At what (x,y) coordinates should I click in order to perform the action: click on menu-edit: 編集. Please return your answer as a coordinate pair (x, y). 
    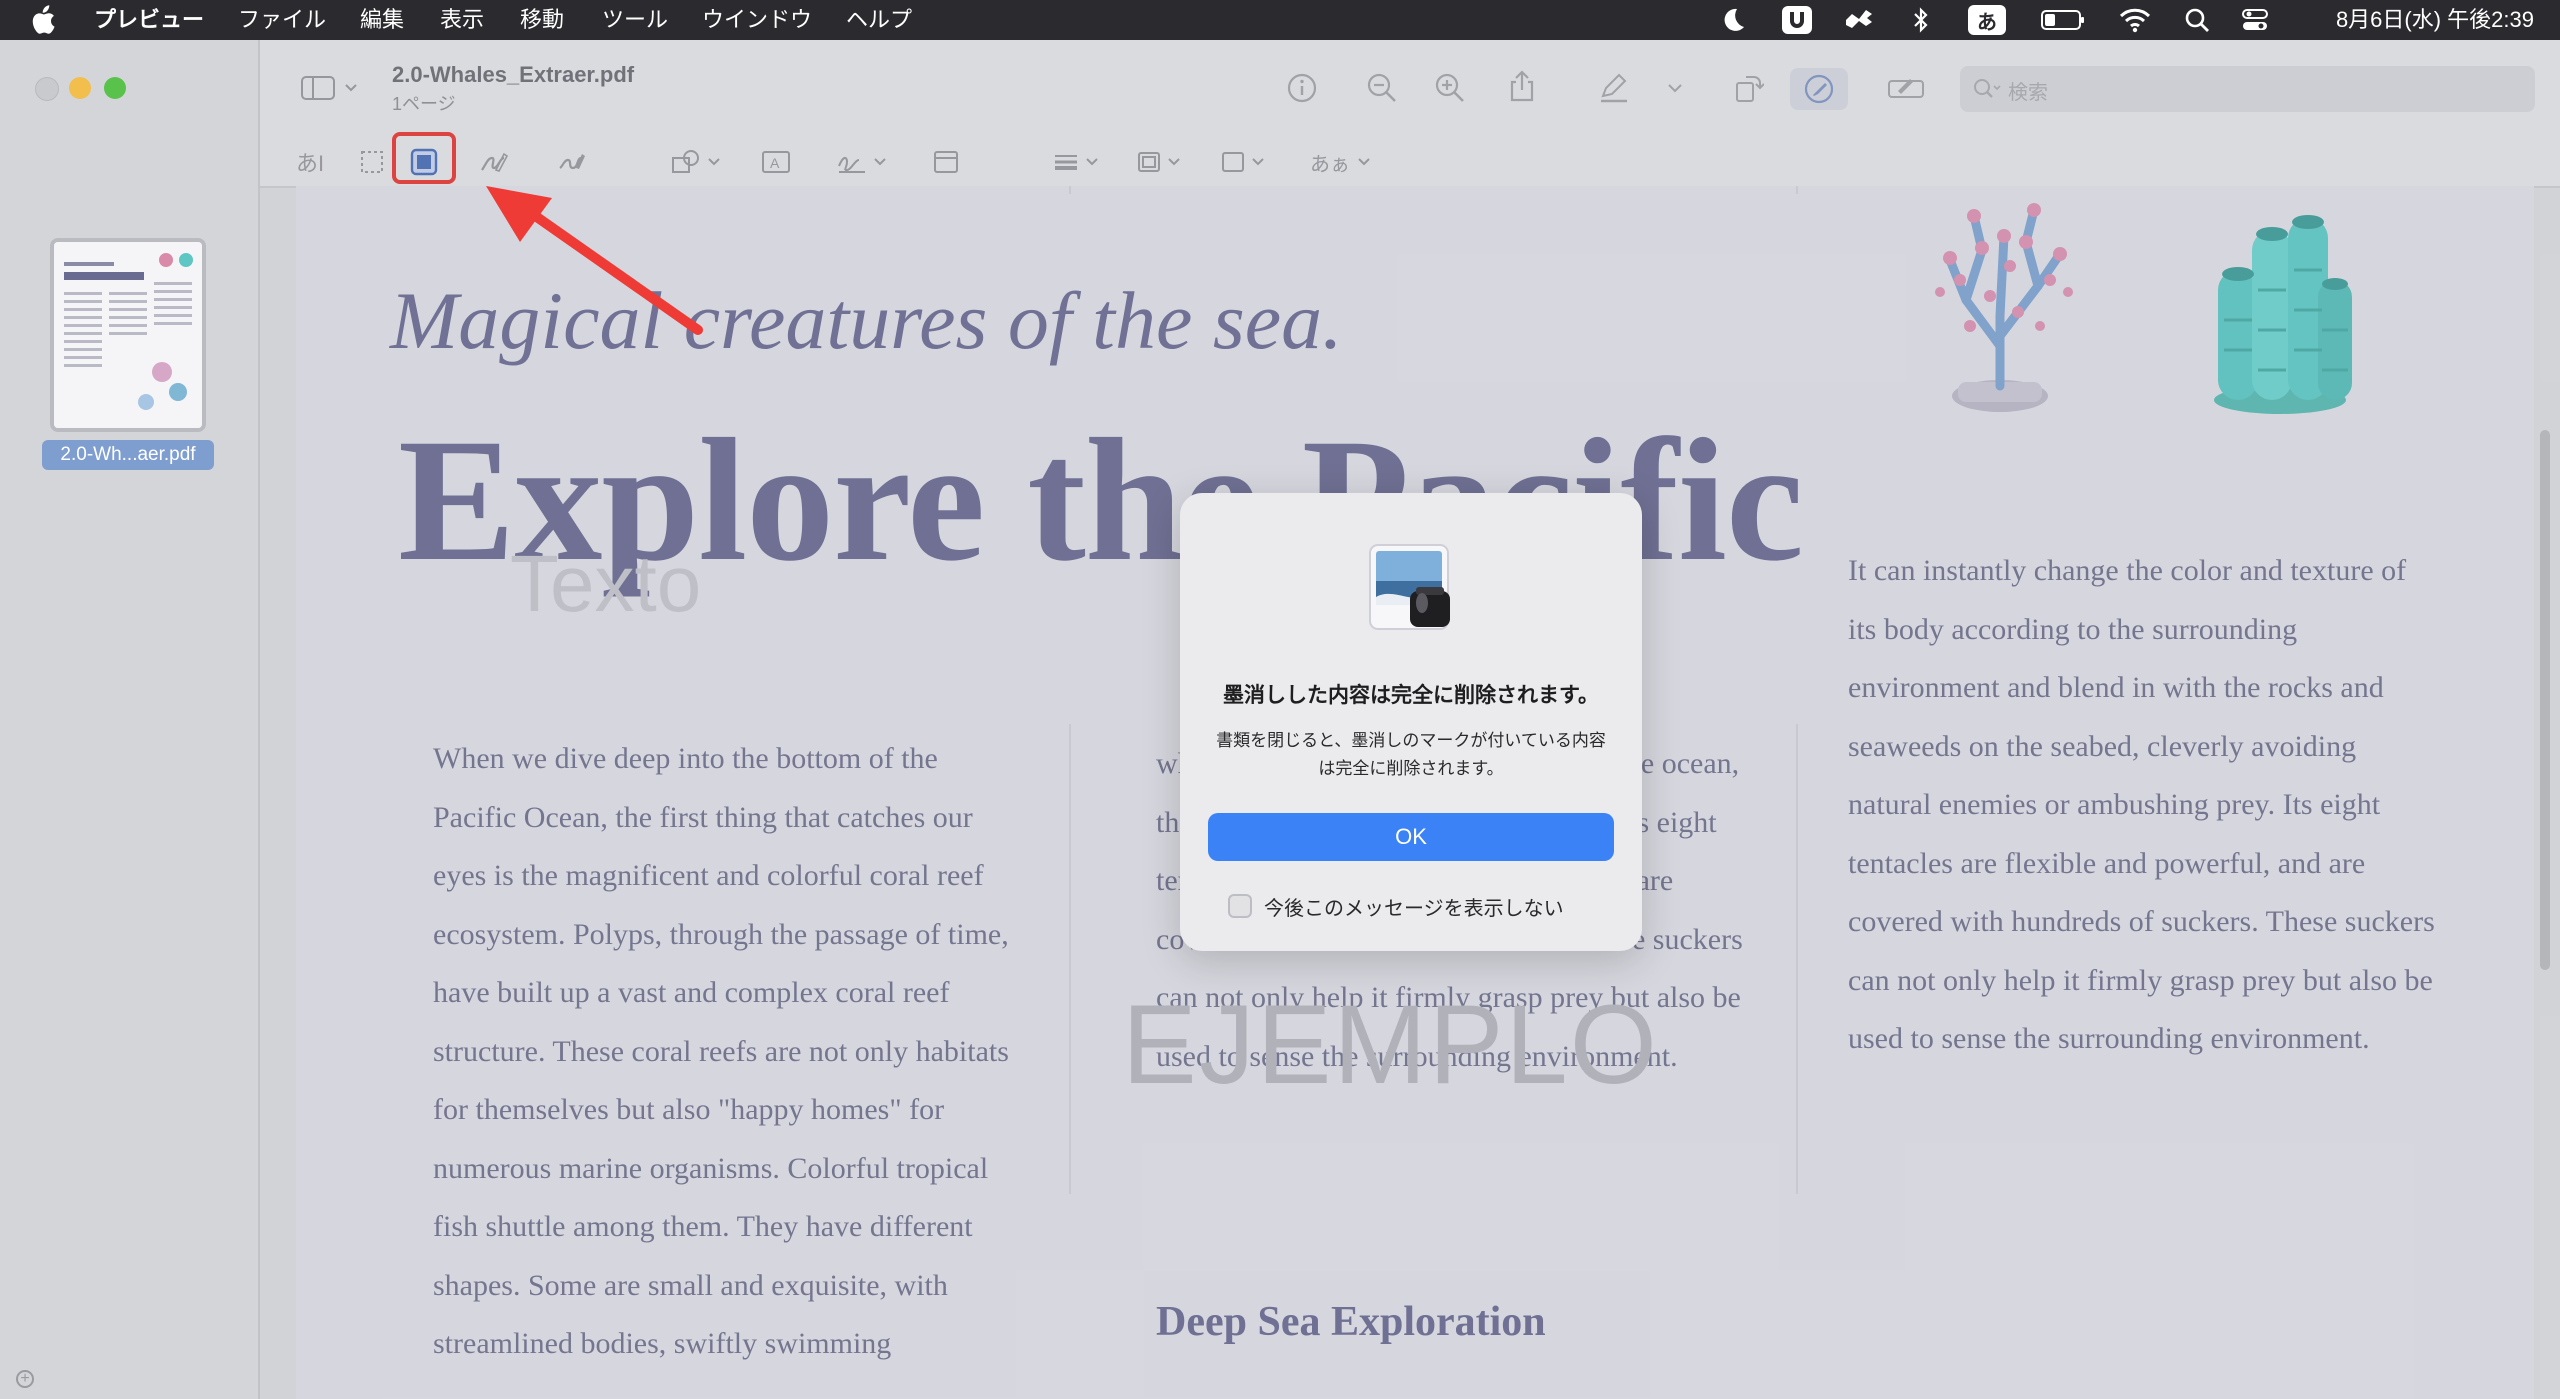
    Looking at the image, I should click on (382, 20).